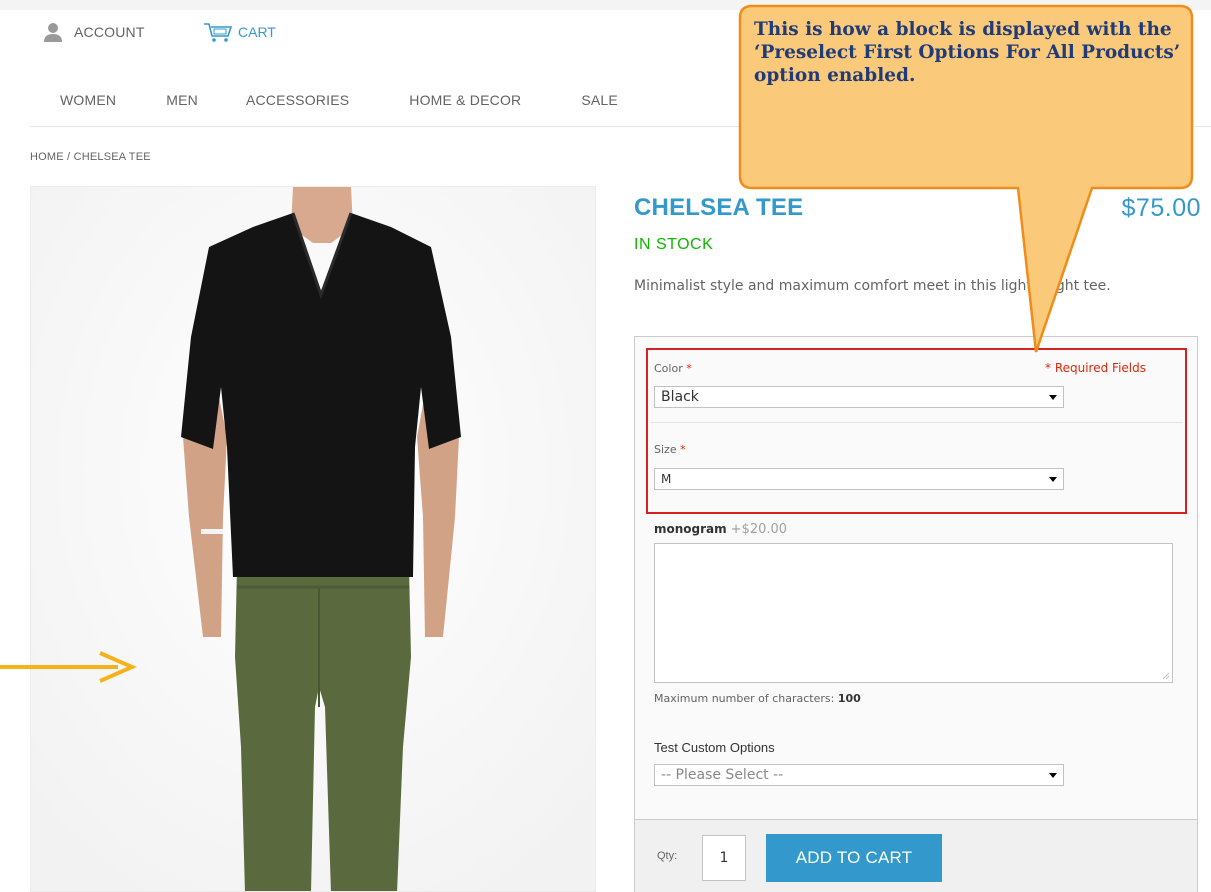  Describe the element at coordinates (1161, 208) in the screenshot. I see `product-price: $75.00` at that location.